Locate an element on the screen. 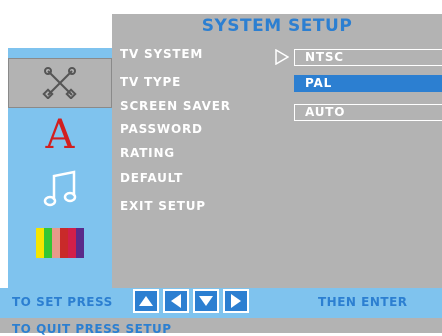 Image resolution: width=442 pixels, height=336 pixels. menu-item-rating: RATING is located at coordinates (147, 153).